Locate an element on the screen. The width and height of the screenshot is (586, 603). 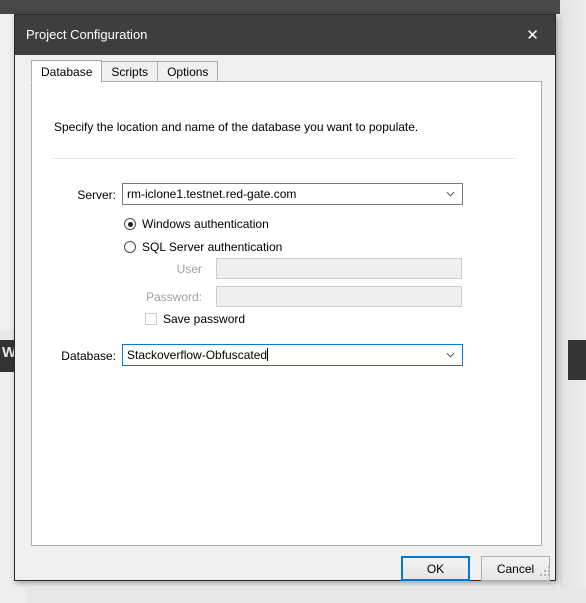
text-caret is located at coordinates (268, 354).